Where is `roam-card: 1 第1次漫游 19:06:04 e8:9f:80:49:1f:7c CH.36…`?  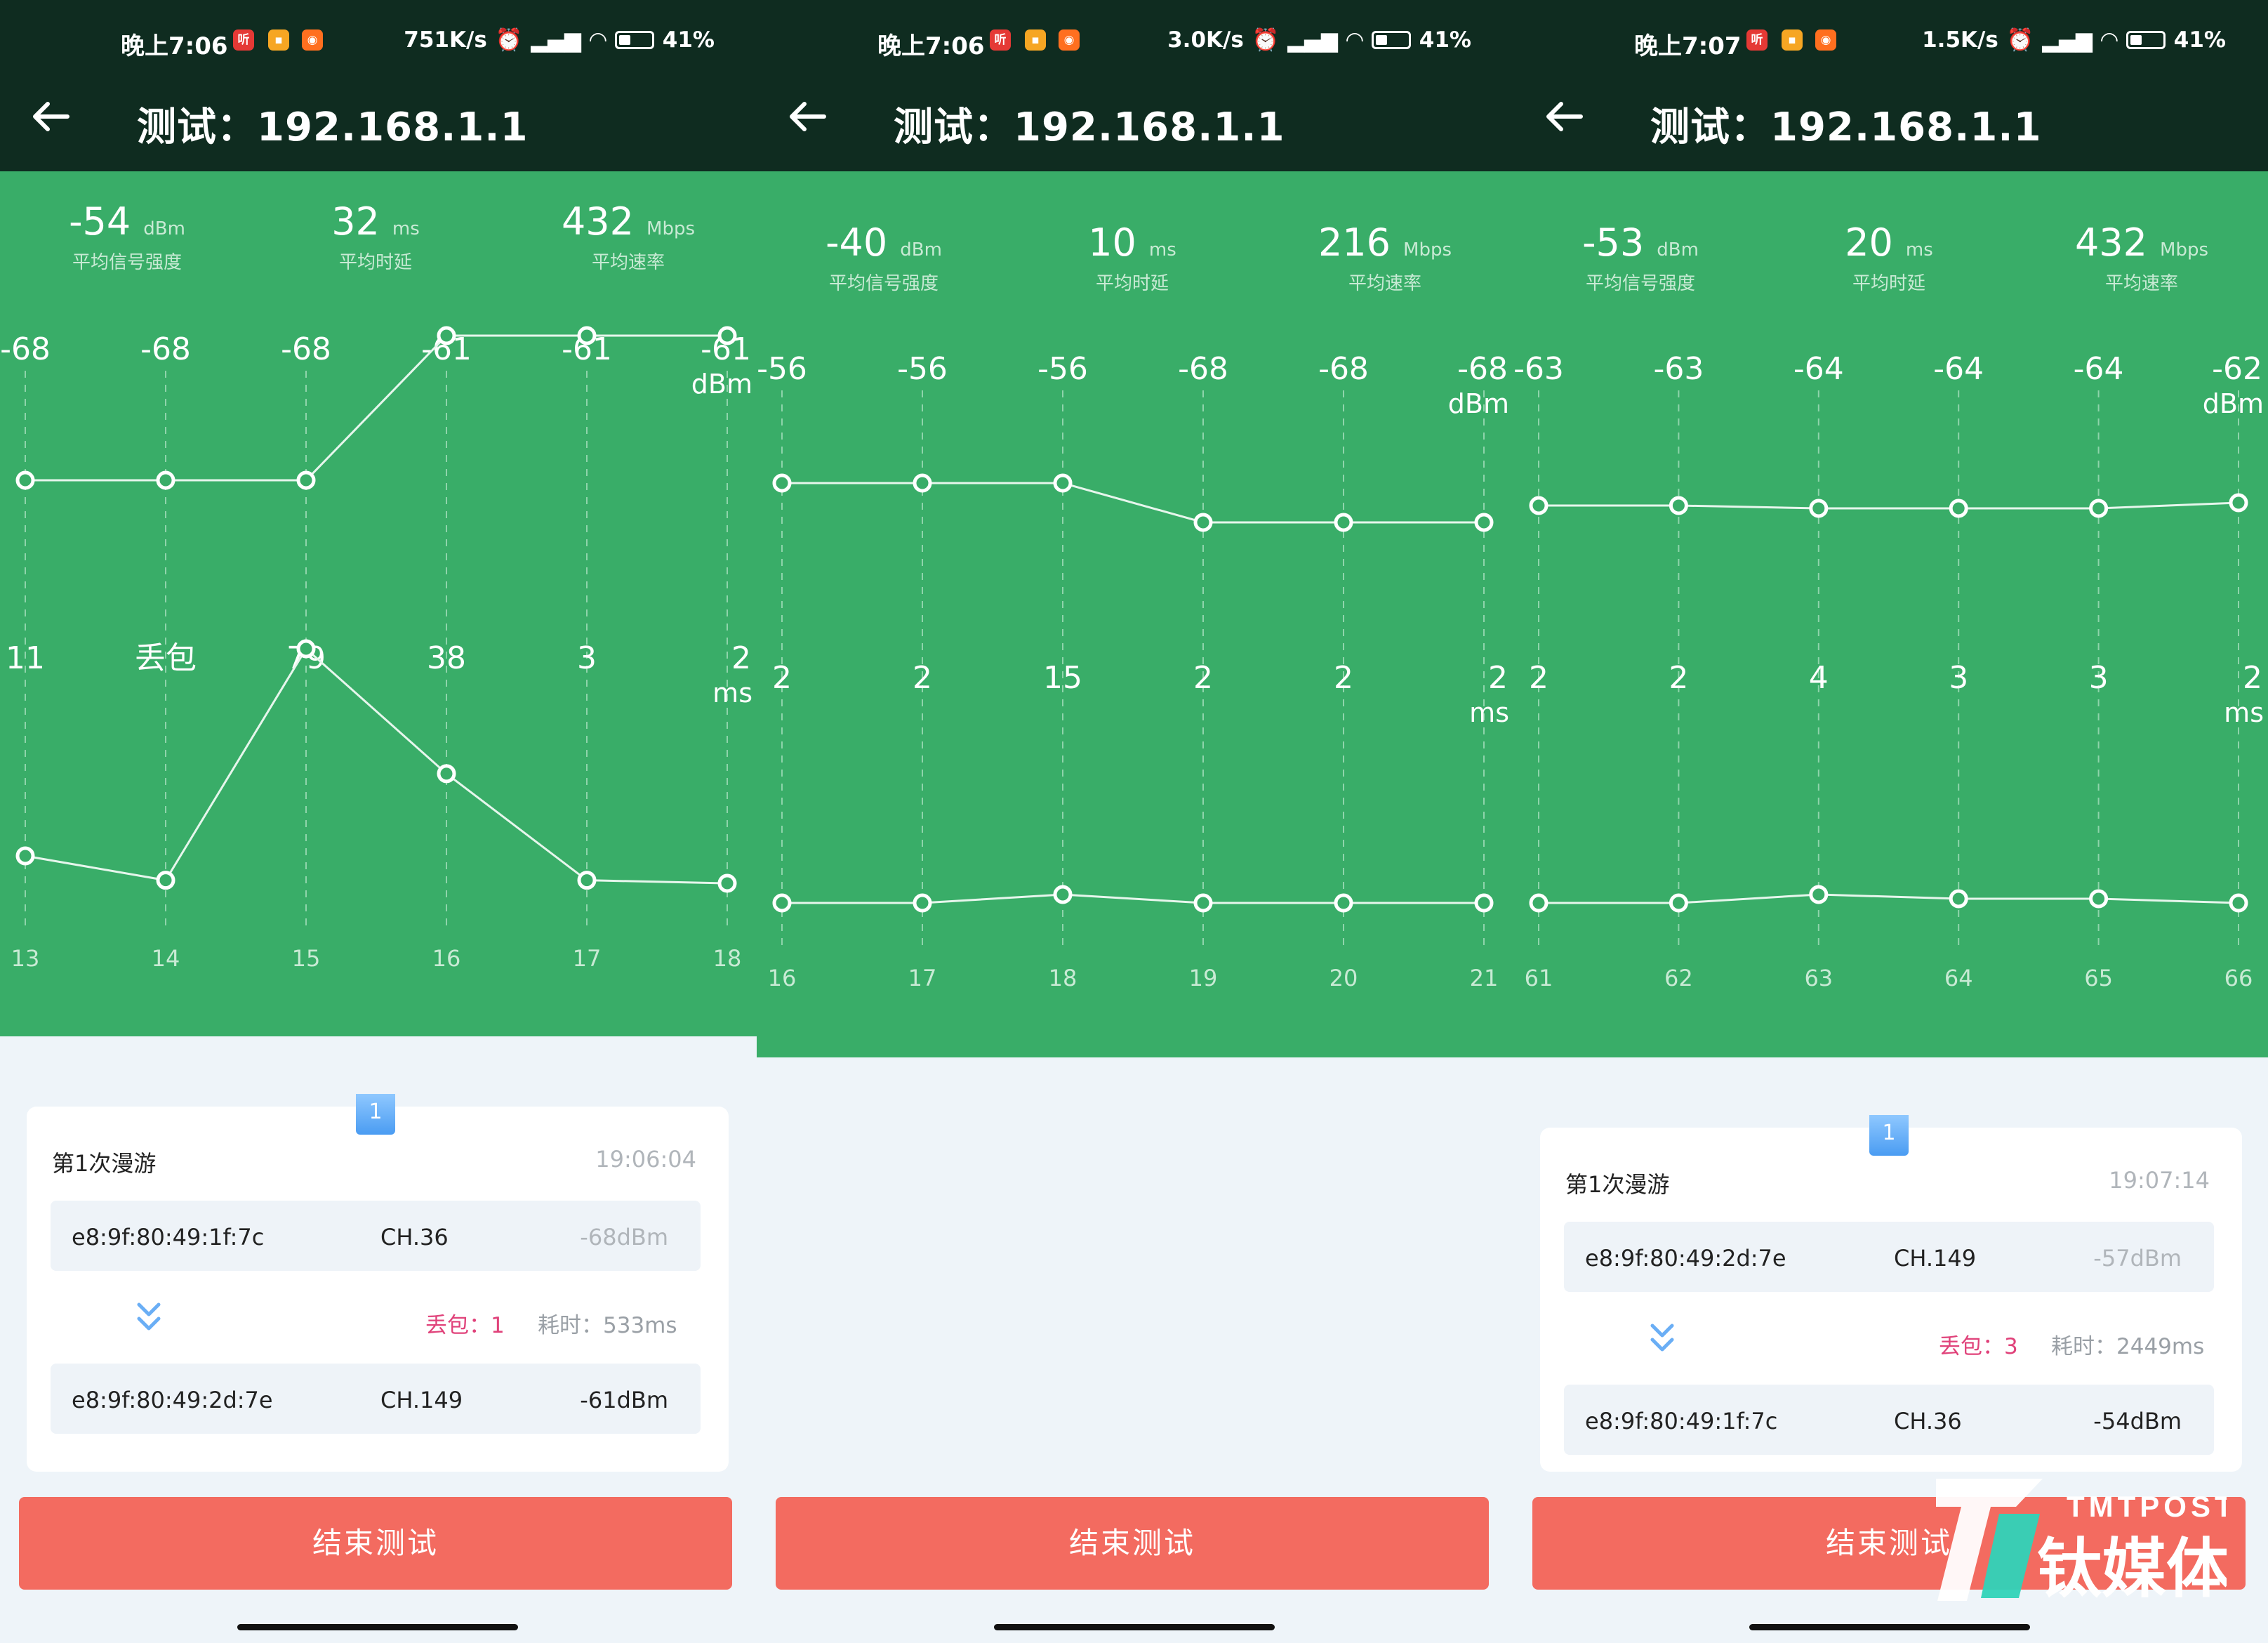
roam-card: 1 第1次漫游 19:06:04 e8:9f:80:49:1f:7c CH.36… is located at coordinates (378, 1283).